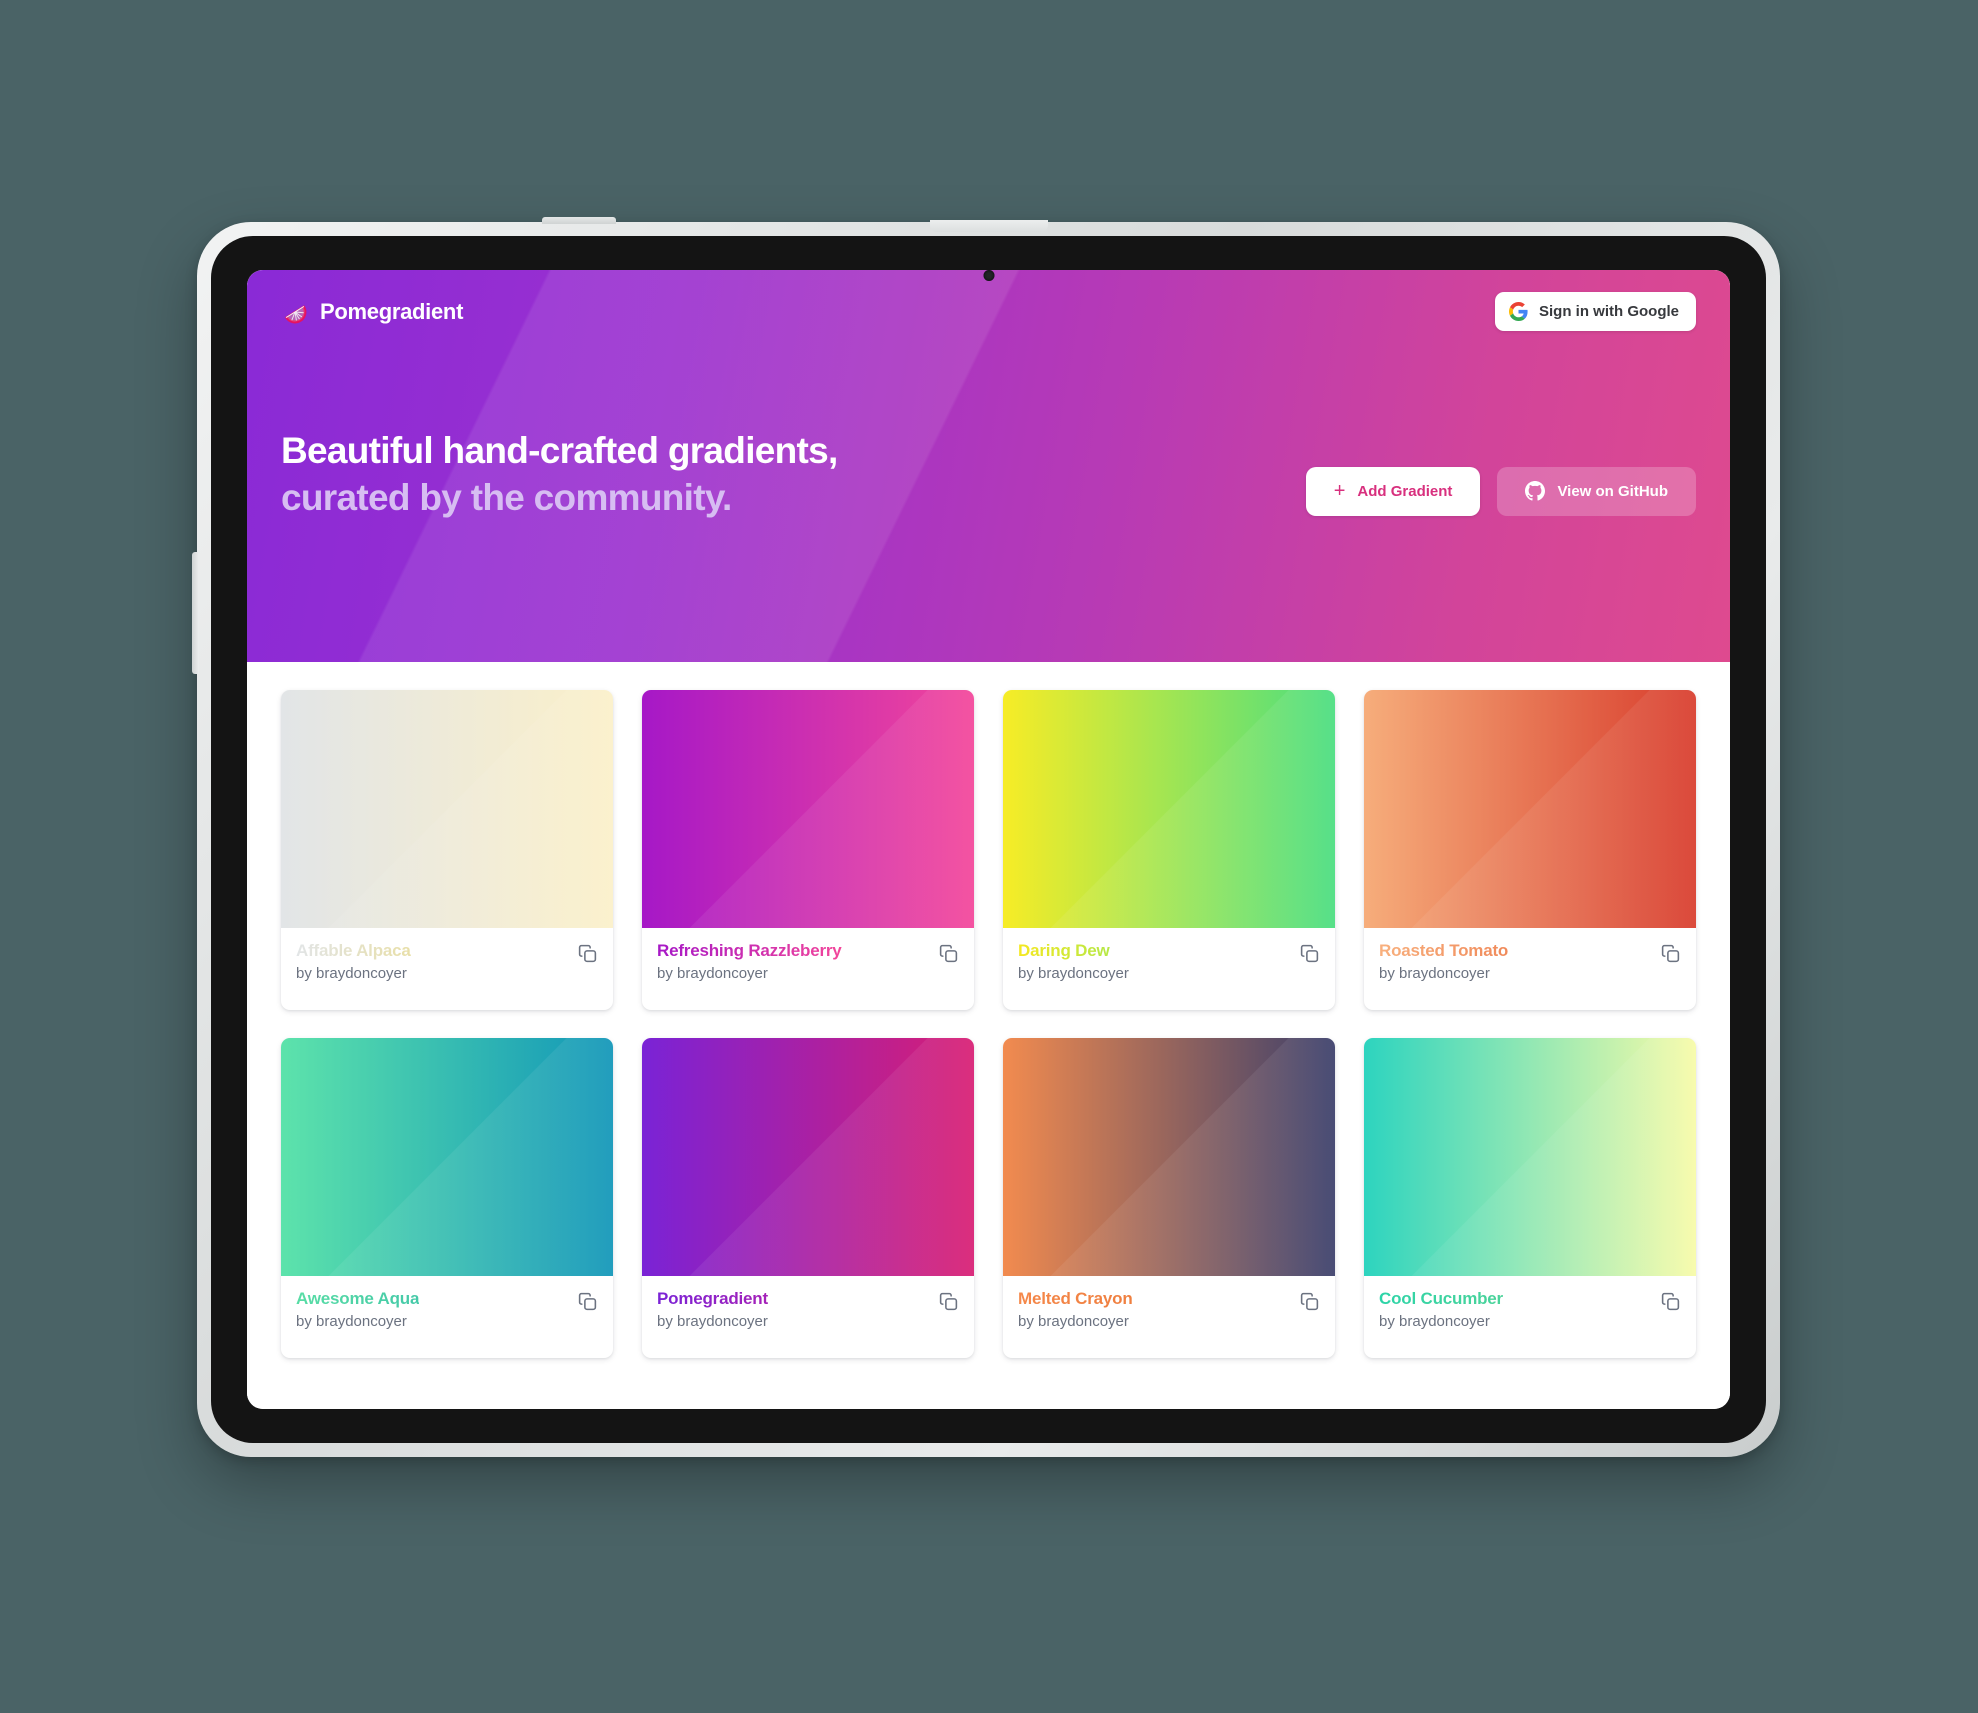 Image resolution: width=1978 pixels, height=1713 pixels. Describe the element at coordinates (1441, 1298) in the screenshot. I see `card-title: Cool Cucumber` at that location.